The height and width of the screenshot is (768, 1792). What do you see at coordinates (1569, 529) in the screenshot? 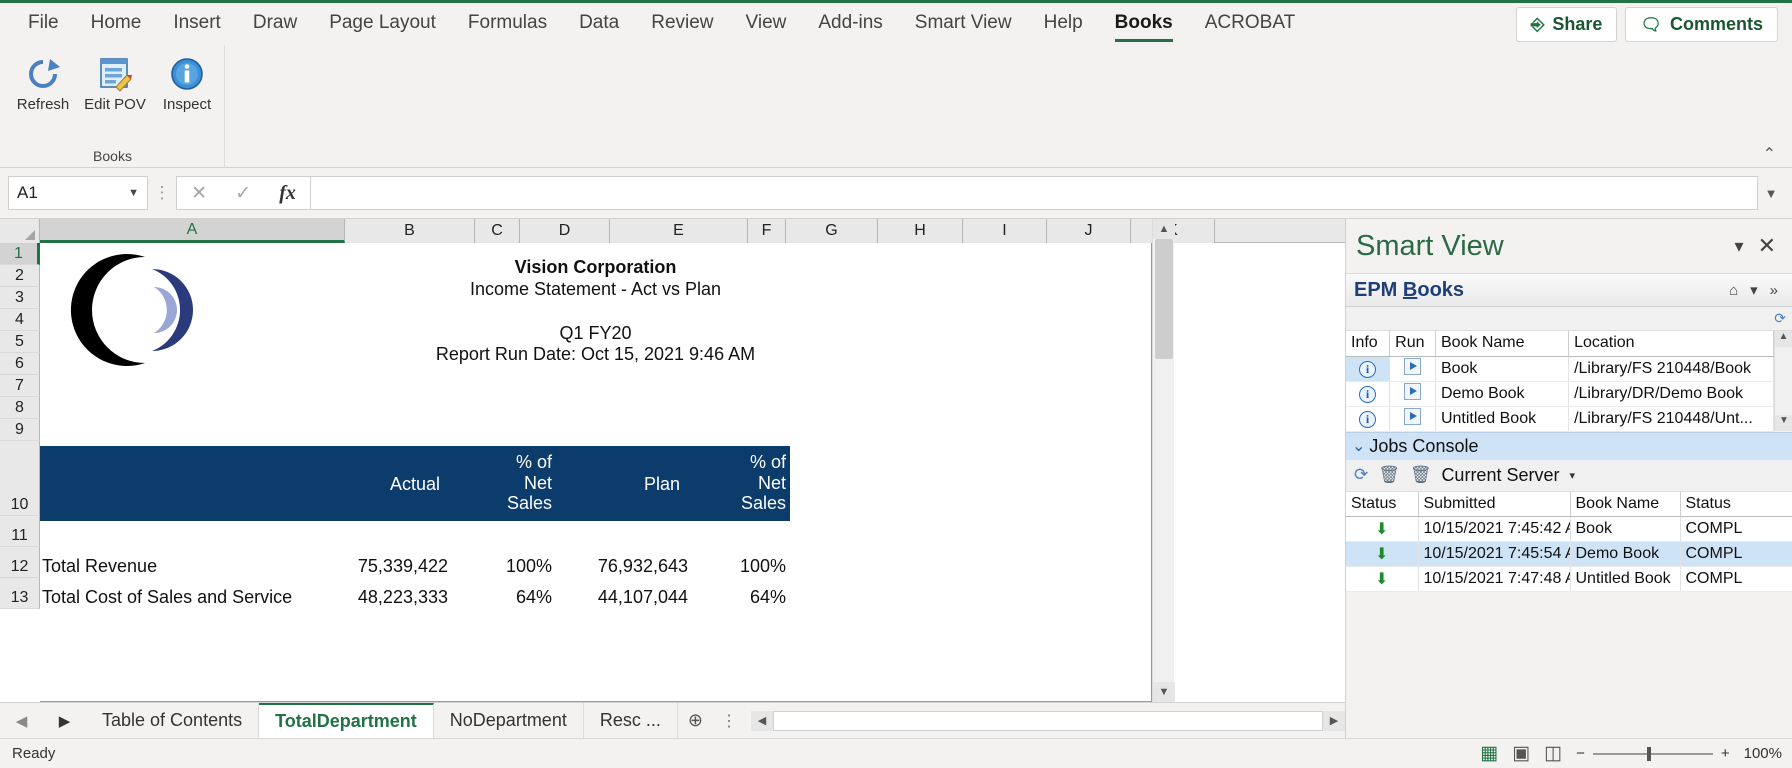
I see `jobs-table-row: ⬇10/15/2021 7:45:42 AMBookCOMPL` at bounding box center [1569, 529].